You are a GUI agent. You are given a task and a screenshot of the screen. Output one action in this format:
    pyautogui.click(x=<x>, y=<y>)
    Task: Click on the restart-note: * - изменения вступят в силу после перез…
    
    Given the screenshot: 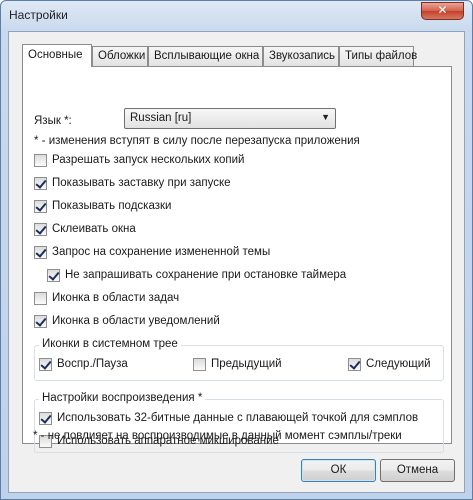 What is the action you would take?
    pyautogui.click(x=197, y=141)
    